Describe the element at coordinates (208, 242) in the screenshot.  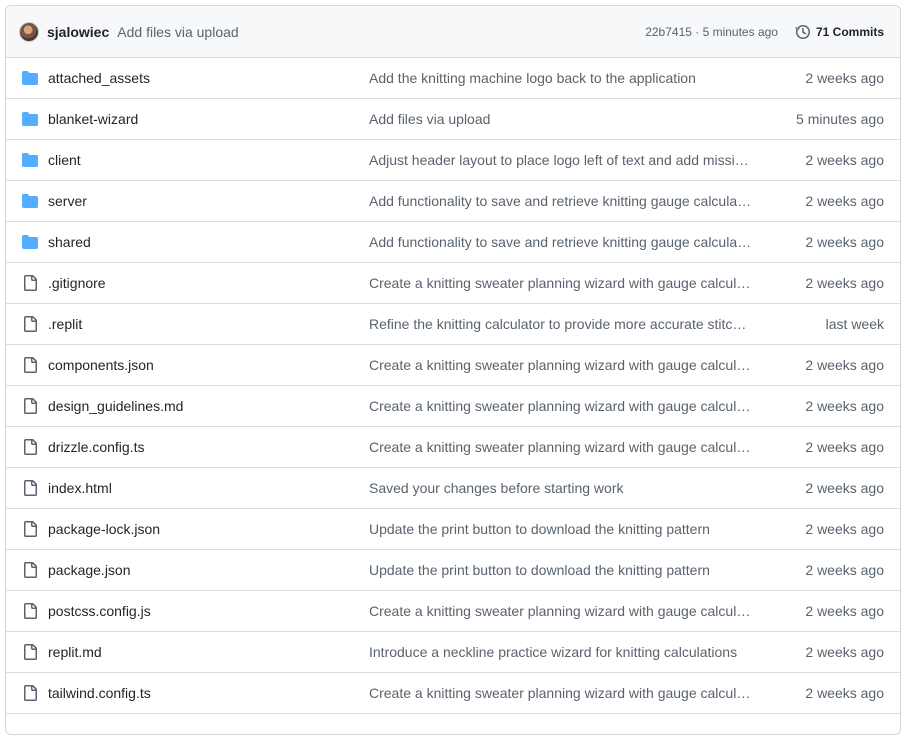
I see `file-name-link: shared` at that location.